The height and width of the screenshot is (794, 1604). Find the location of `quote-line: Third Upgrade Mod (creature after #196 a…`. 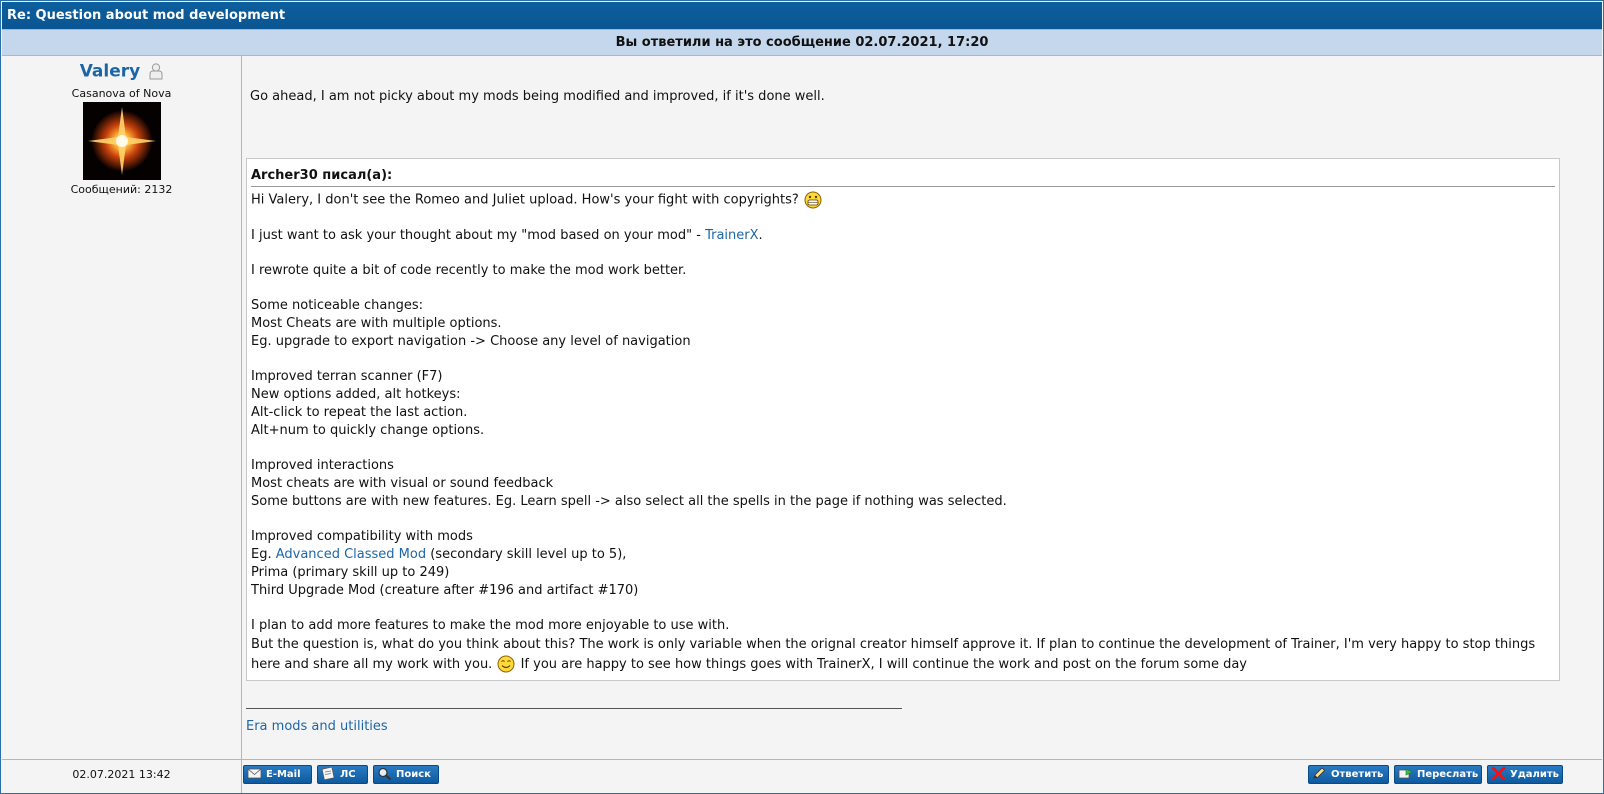

quote-line: Third Upgrade Mod (creature after #196 a… is located at coordinates (445, 590).